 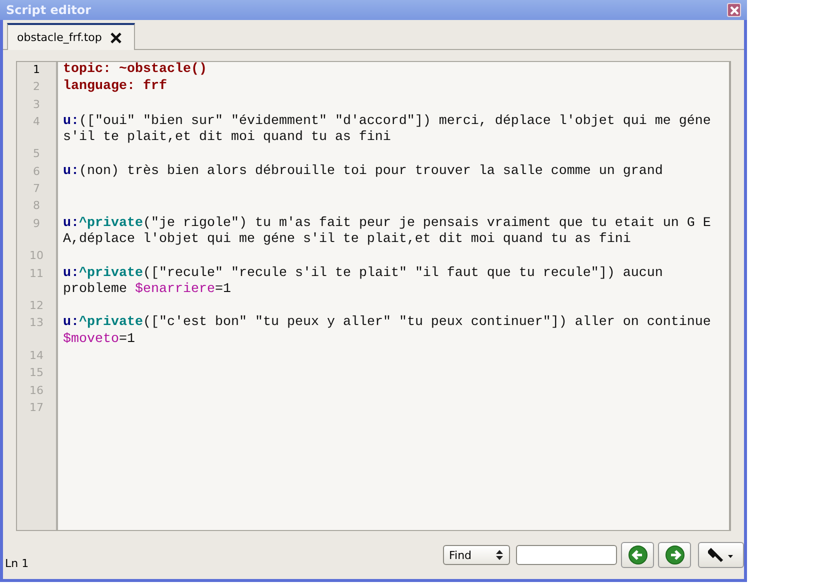 I want to click on line-number: 17, so click(x=37, y=407).